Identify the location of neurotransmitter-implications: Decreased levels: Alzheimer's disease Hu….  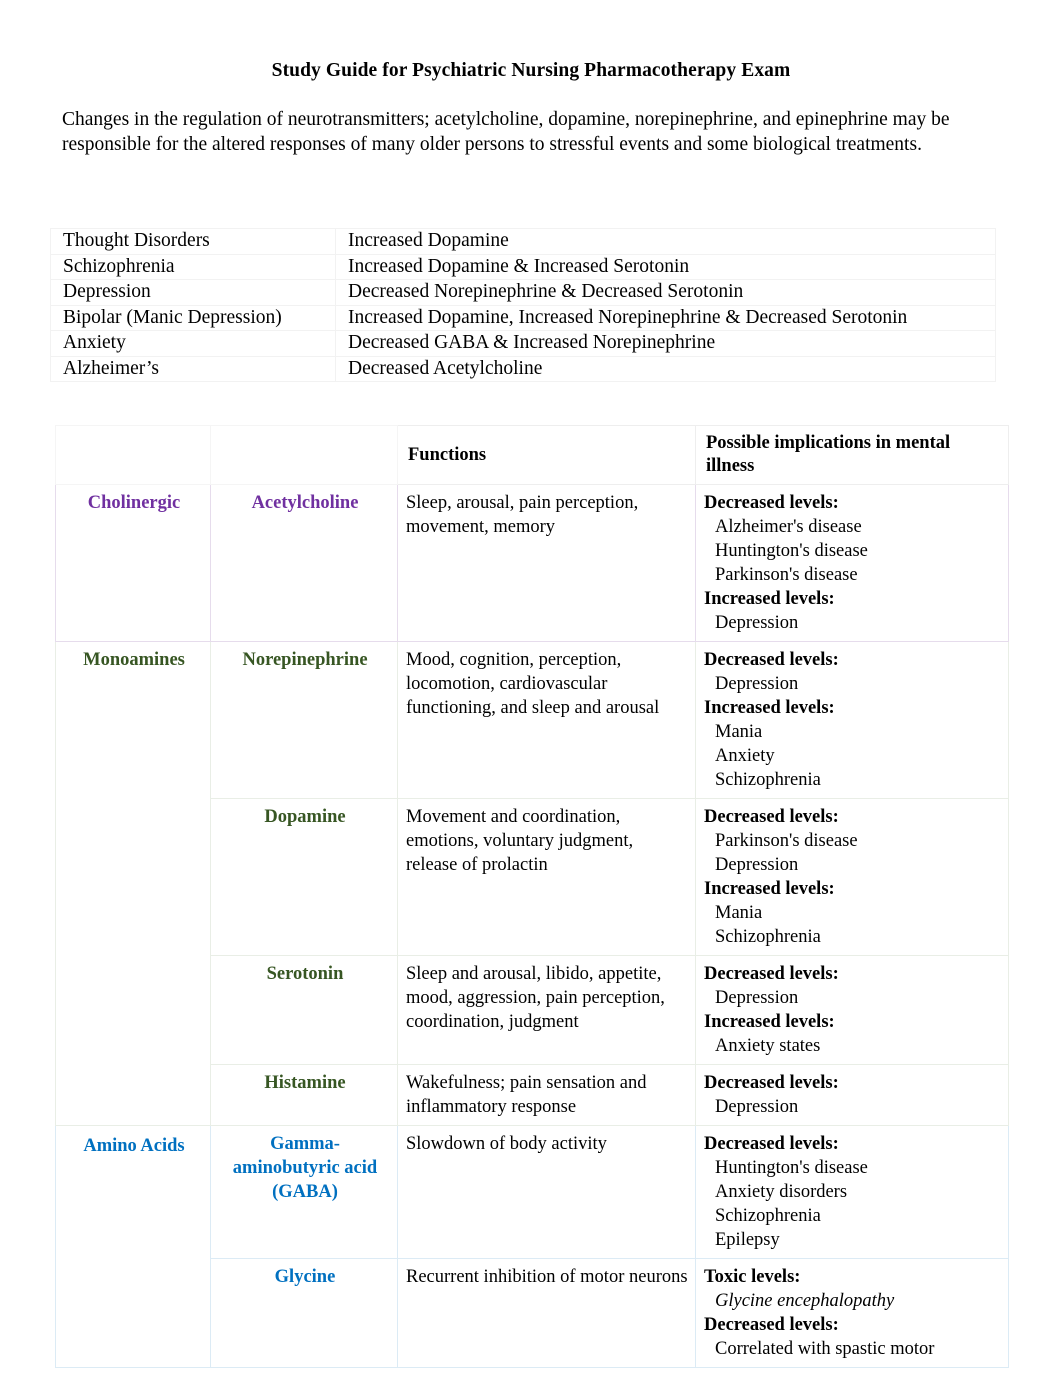
(852, 563).